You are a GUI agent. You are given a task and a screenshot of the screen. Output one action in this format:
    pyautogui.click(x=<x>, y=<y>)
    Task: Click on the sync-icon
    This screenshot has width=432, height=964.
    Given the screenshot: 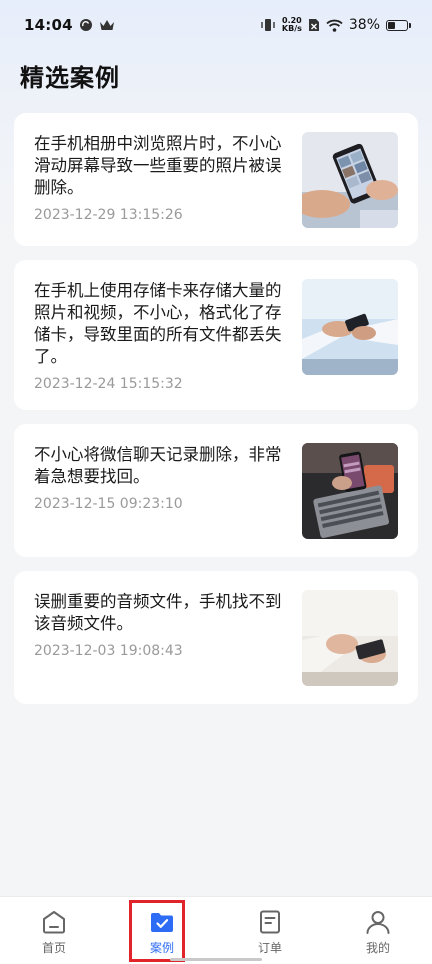 What is the action you would take?
    pyautogui.click(x=86, y=25)
    